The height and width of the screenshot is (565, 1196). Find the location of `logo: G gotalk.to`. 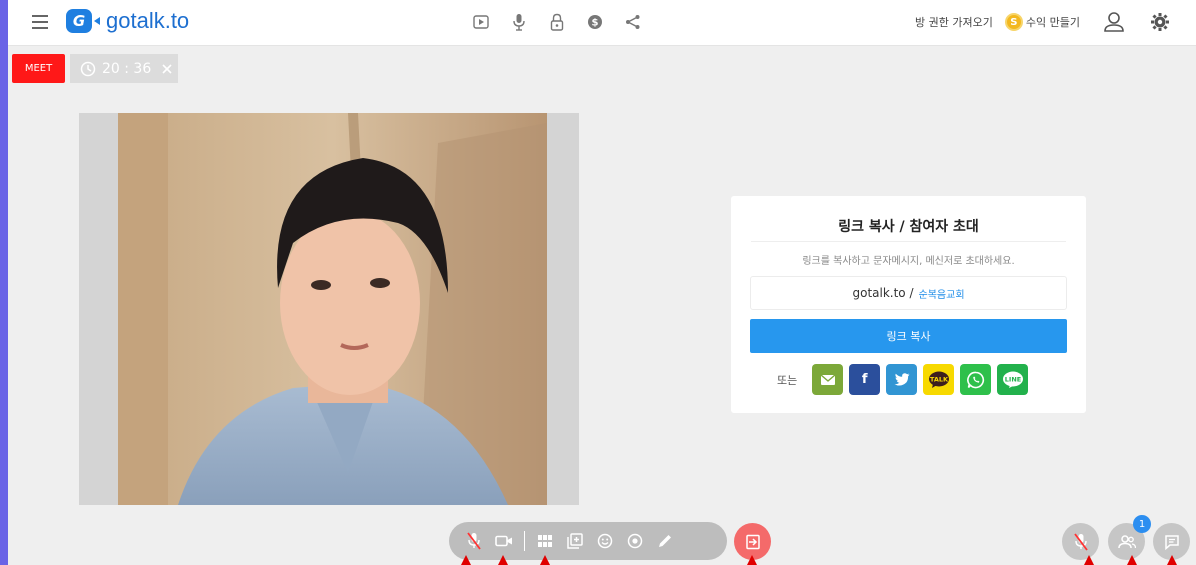

logo: G gotalk.to is located at coordinates (127, 21).